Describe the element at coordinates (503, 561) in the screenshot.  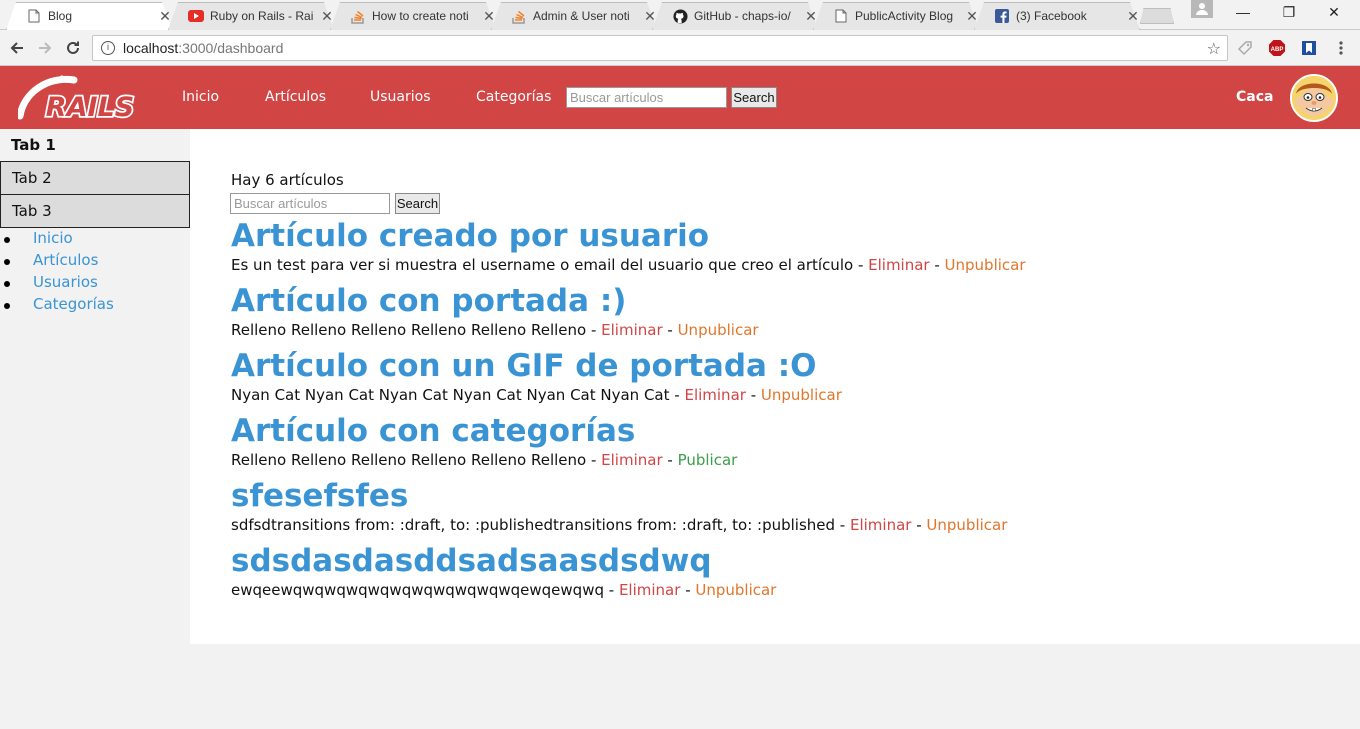
I see `article-title-link: sdsdasdasddsadsaasdsdwq` at that location.